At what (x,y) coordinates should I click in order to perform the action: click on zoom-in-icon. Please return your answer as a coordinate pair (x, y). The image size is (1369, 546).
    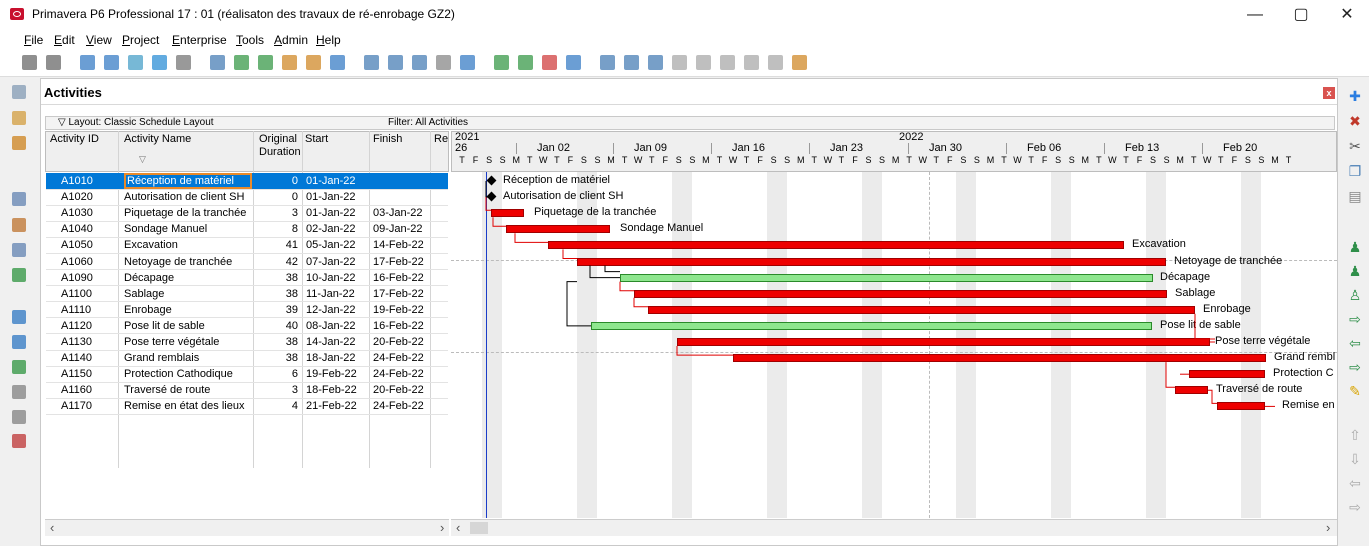
    Looking at the image, I should click on (631, 62).